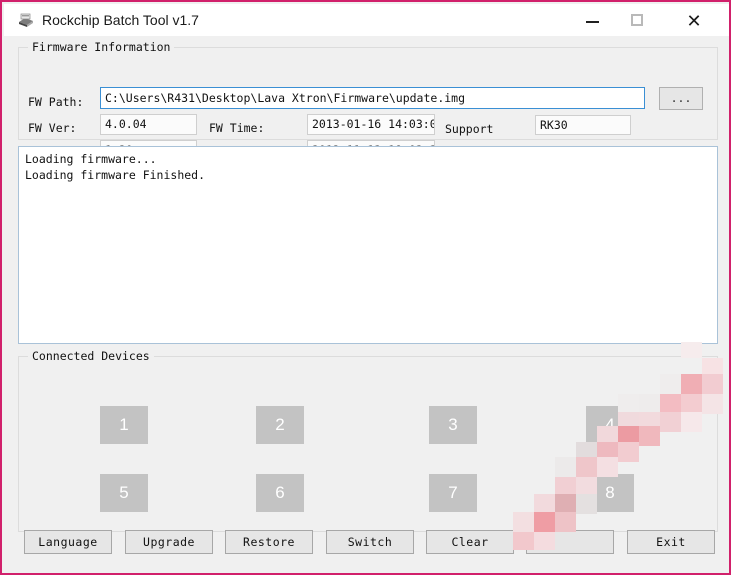  Describe the element at coordinates (52, 128) in the screenshot. I see `fw-version-label: FW Ver:` at that location.